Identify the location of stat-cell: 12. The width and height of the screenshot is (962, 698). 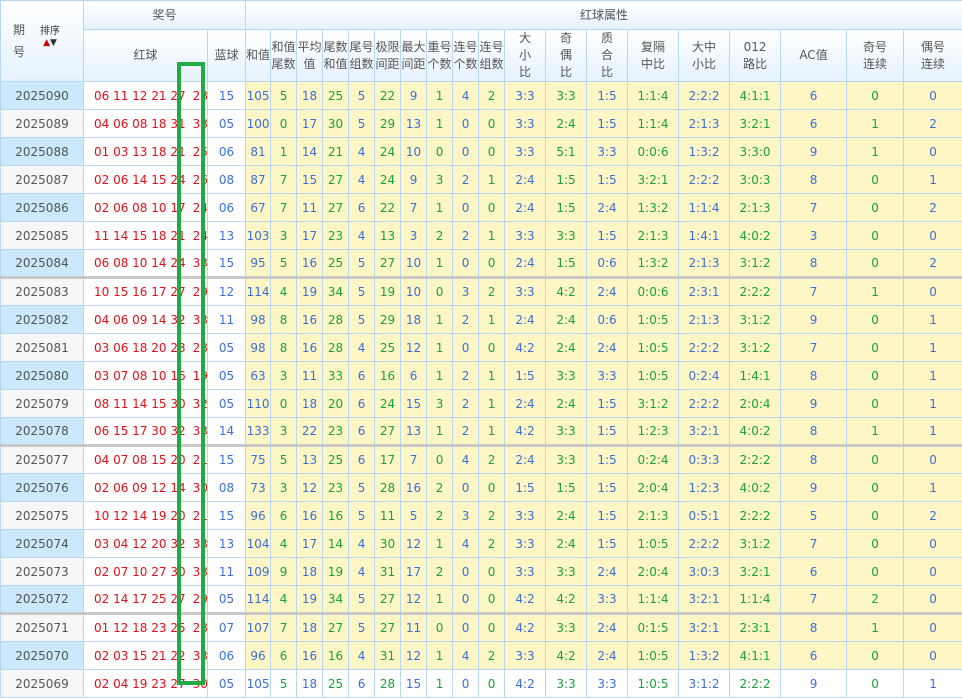
(414, 544).